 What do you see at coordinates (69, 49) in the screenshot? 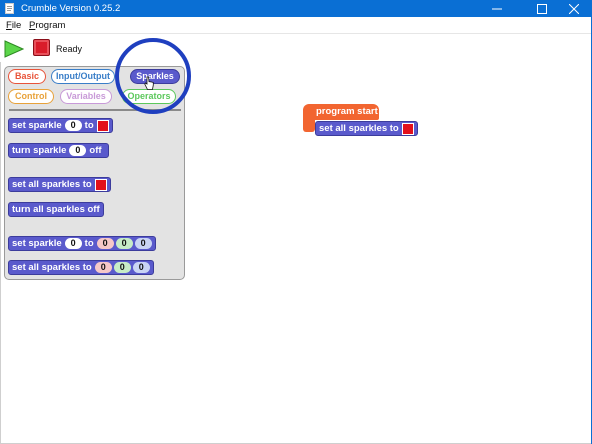
I see `status-text: Ready` at bounding box center [69, 49].